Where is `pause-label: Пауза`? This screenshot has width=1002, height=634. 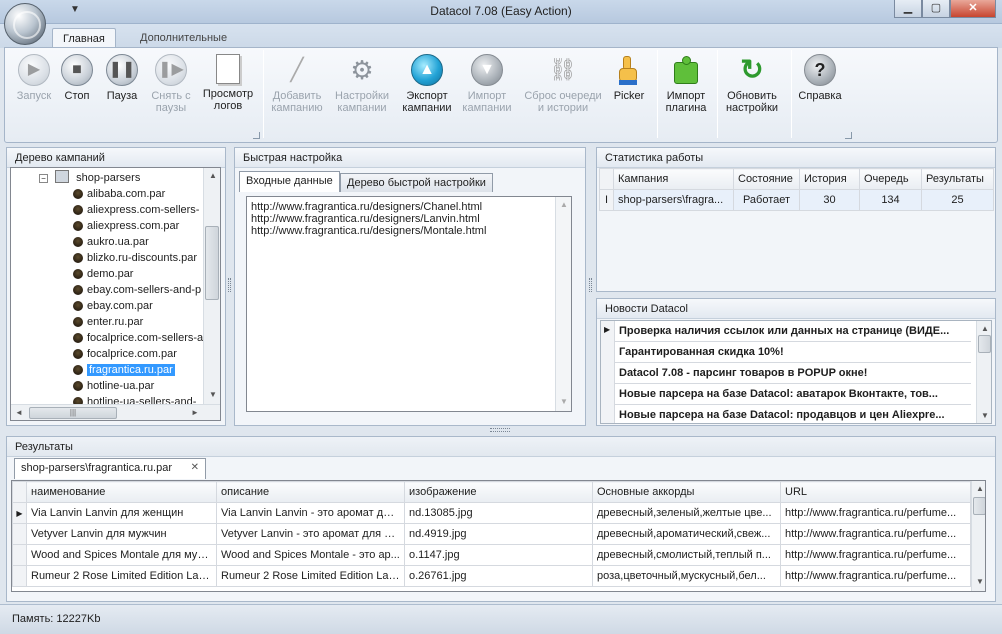
pause-label: Пауза is located at coordinates (122, 96).